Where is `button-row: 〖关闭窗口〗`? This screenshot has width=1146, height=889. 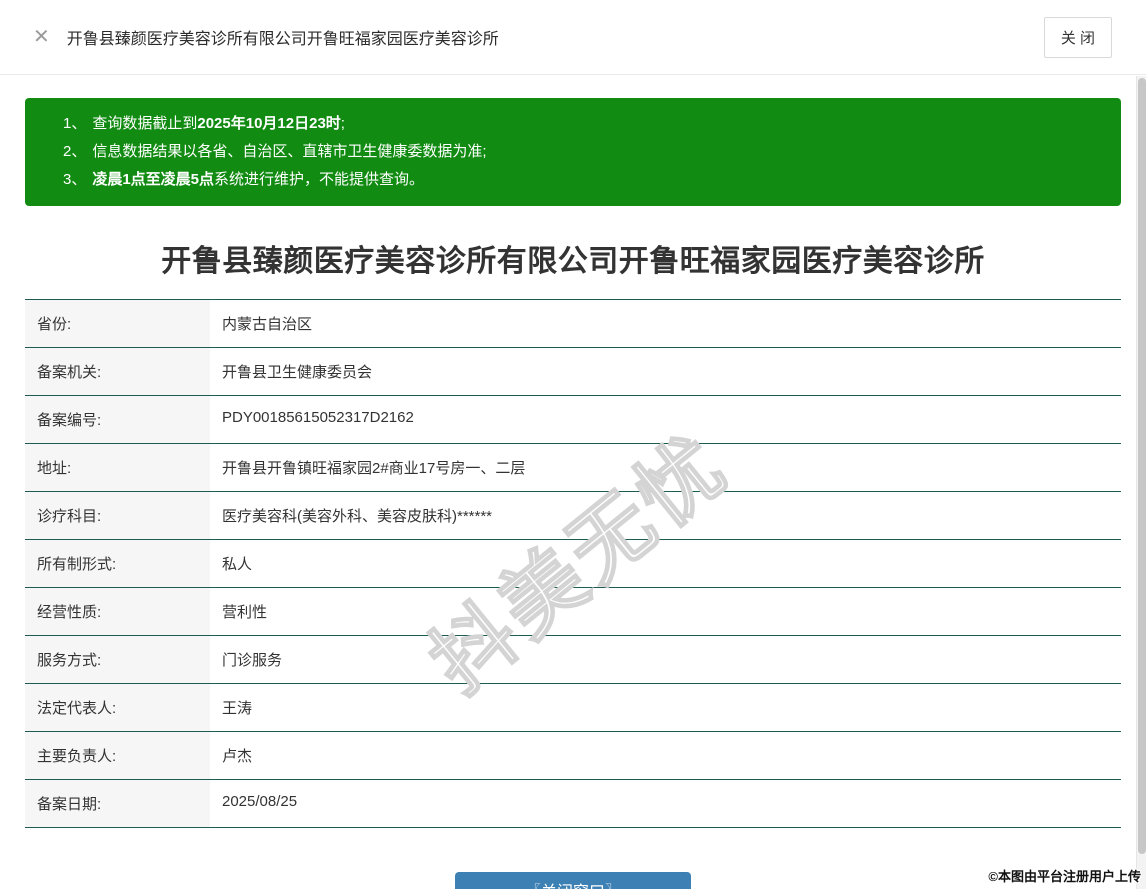
button-row: 〖关闭窗口〗 is located at coordinates (573, 880).